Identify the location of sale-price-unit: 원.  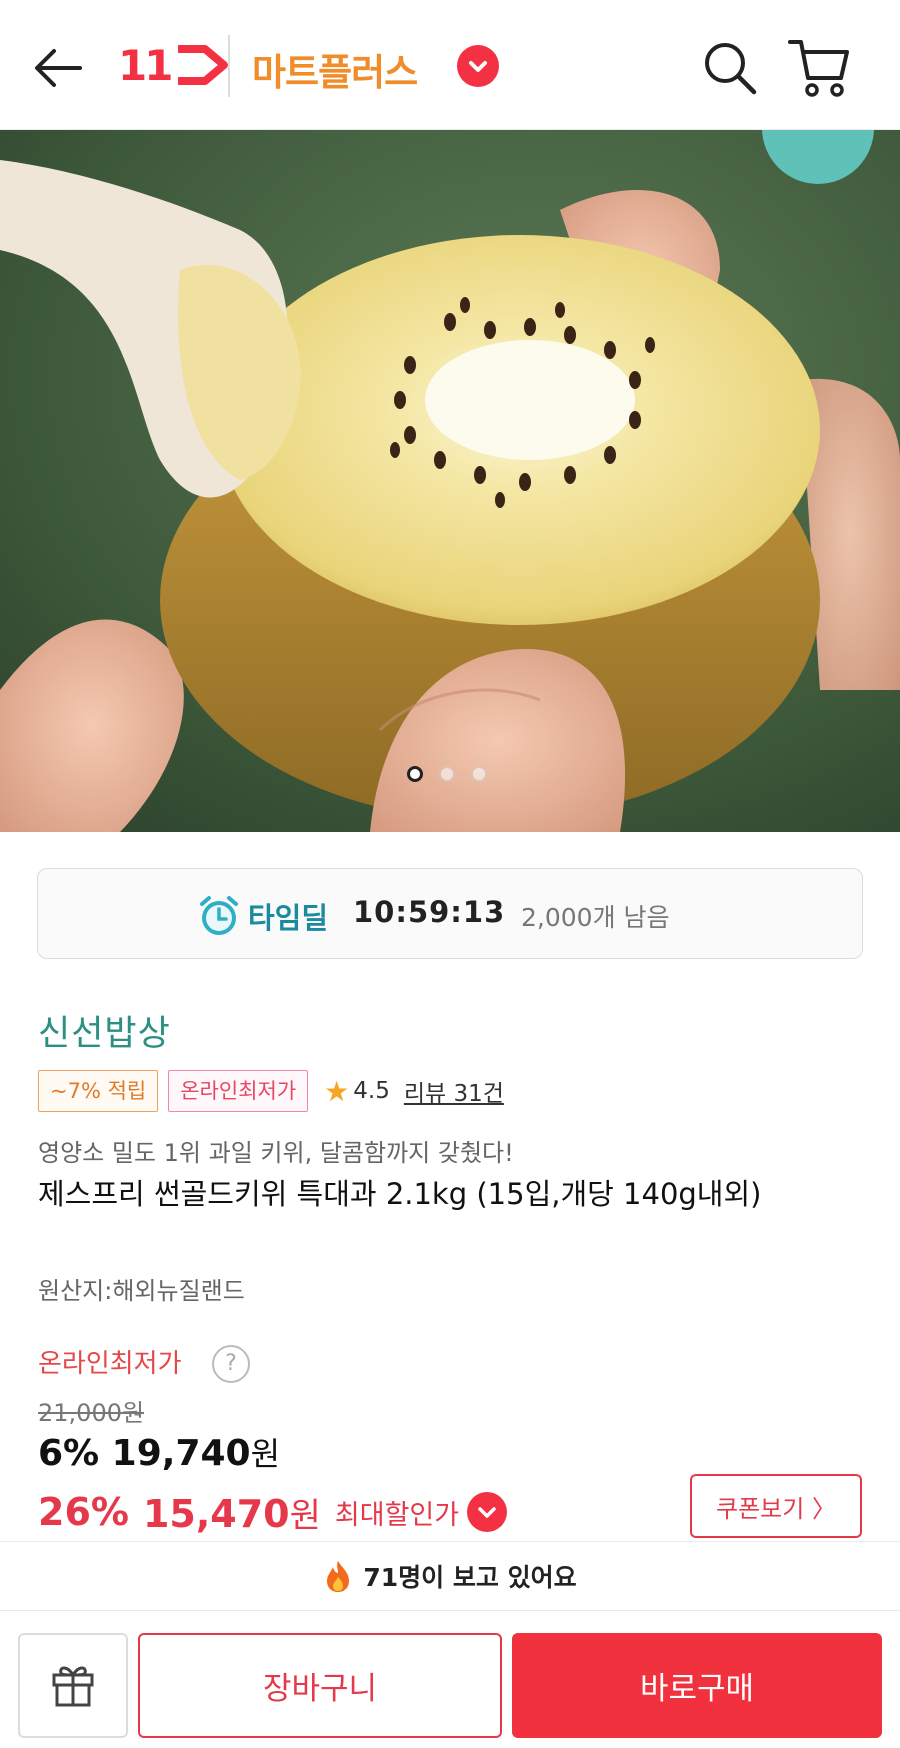
(265, 1454).